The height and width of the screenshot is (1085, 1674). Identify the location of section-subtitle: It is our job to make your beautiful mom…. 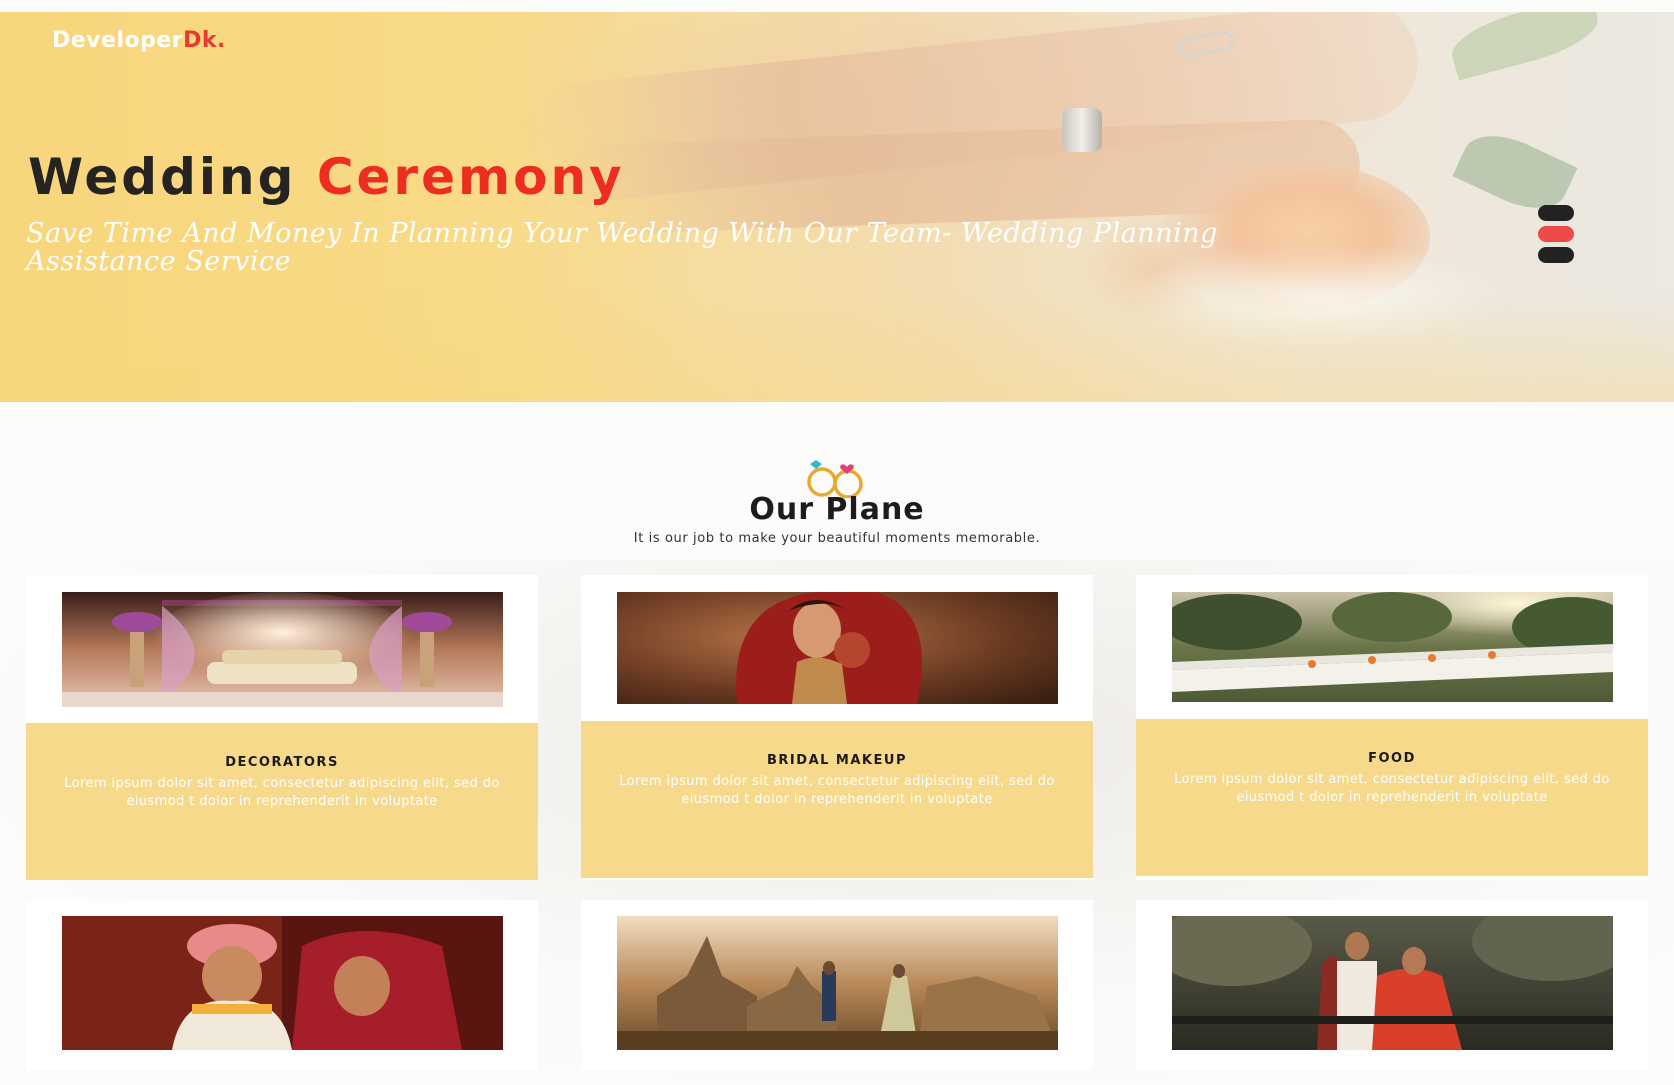
(837, 538).